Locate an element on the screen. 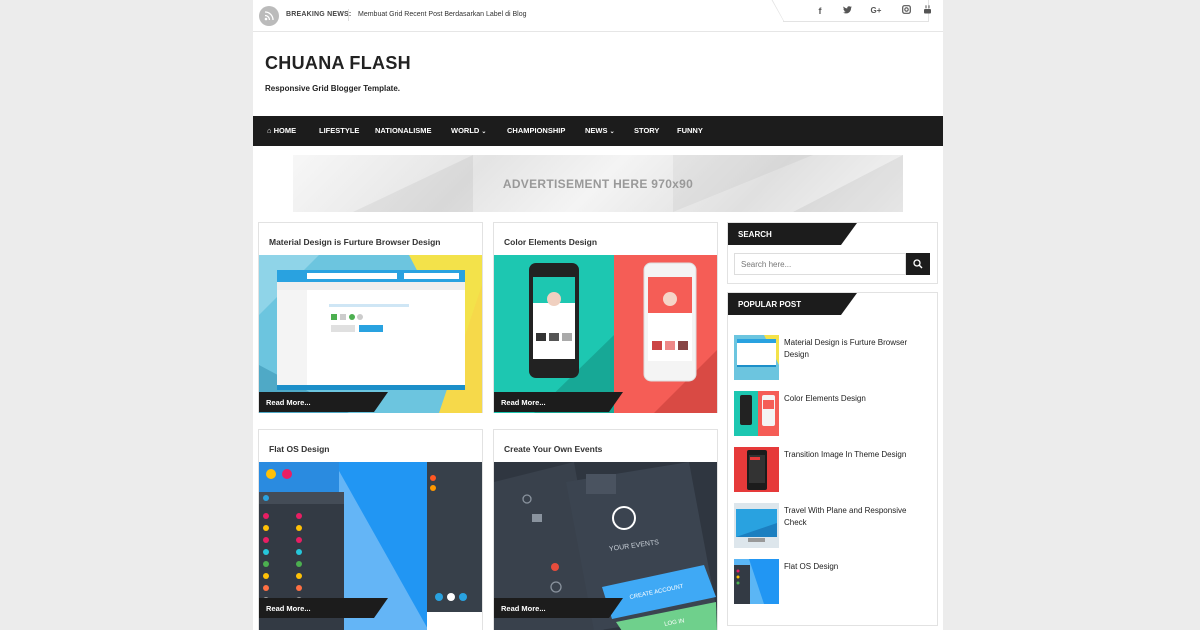  rss-icon is located at coordinates (269, 16).